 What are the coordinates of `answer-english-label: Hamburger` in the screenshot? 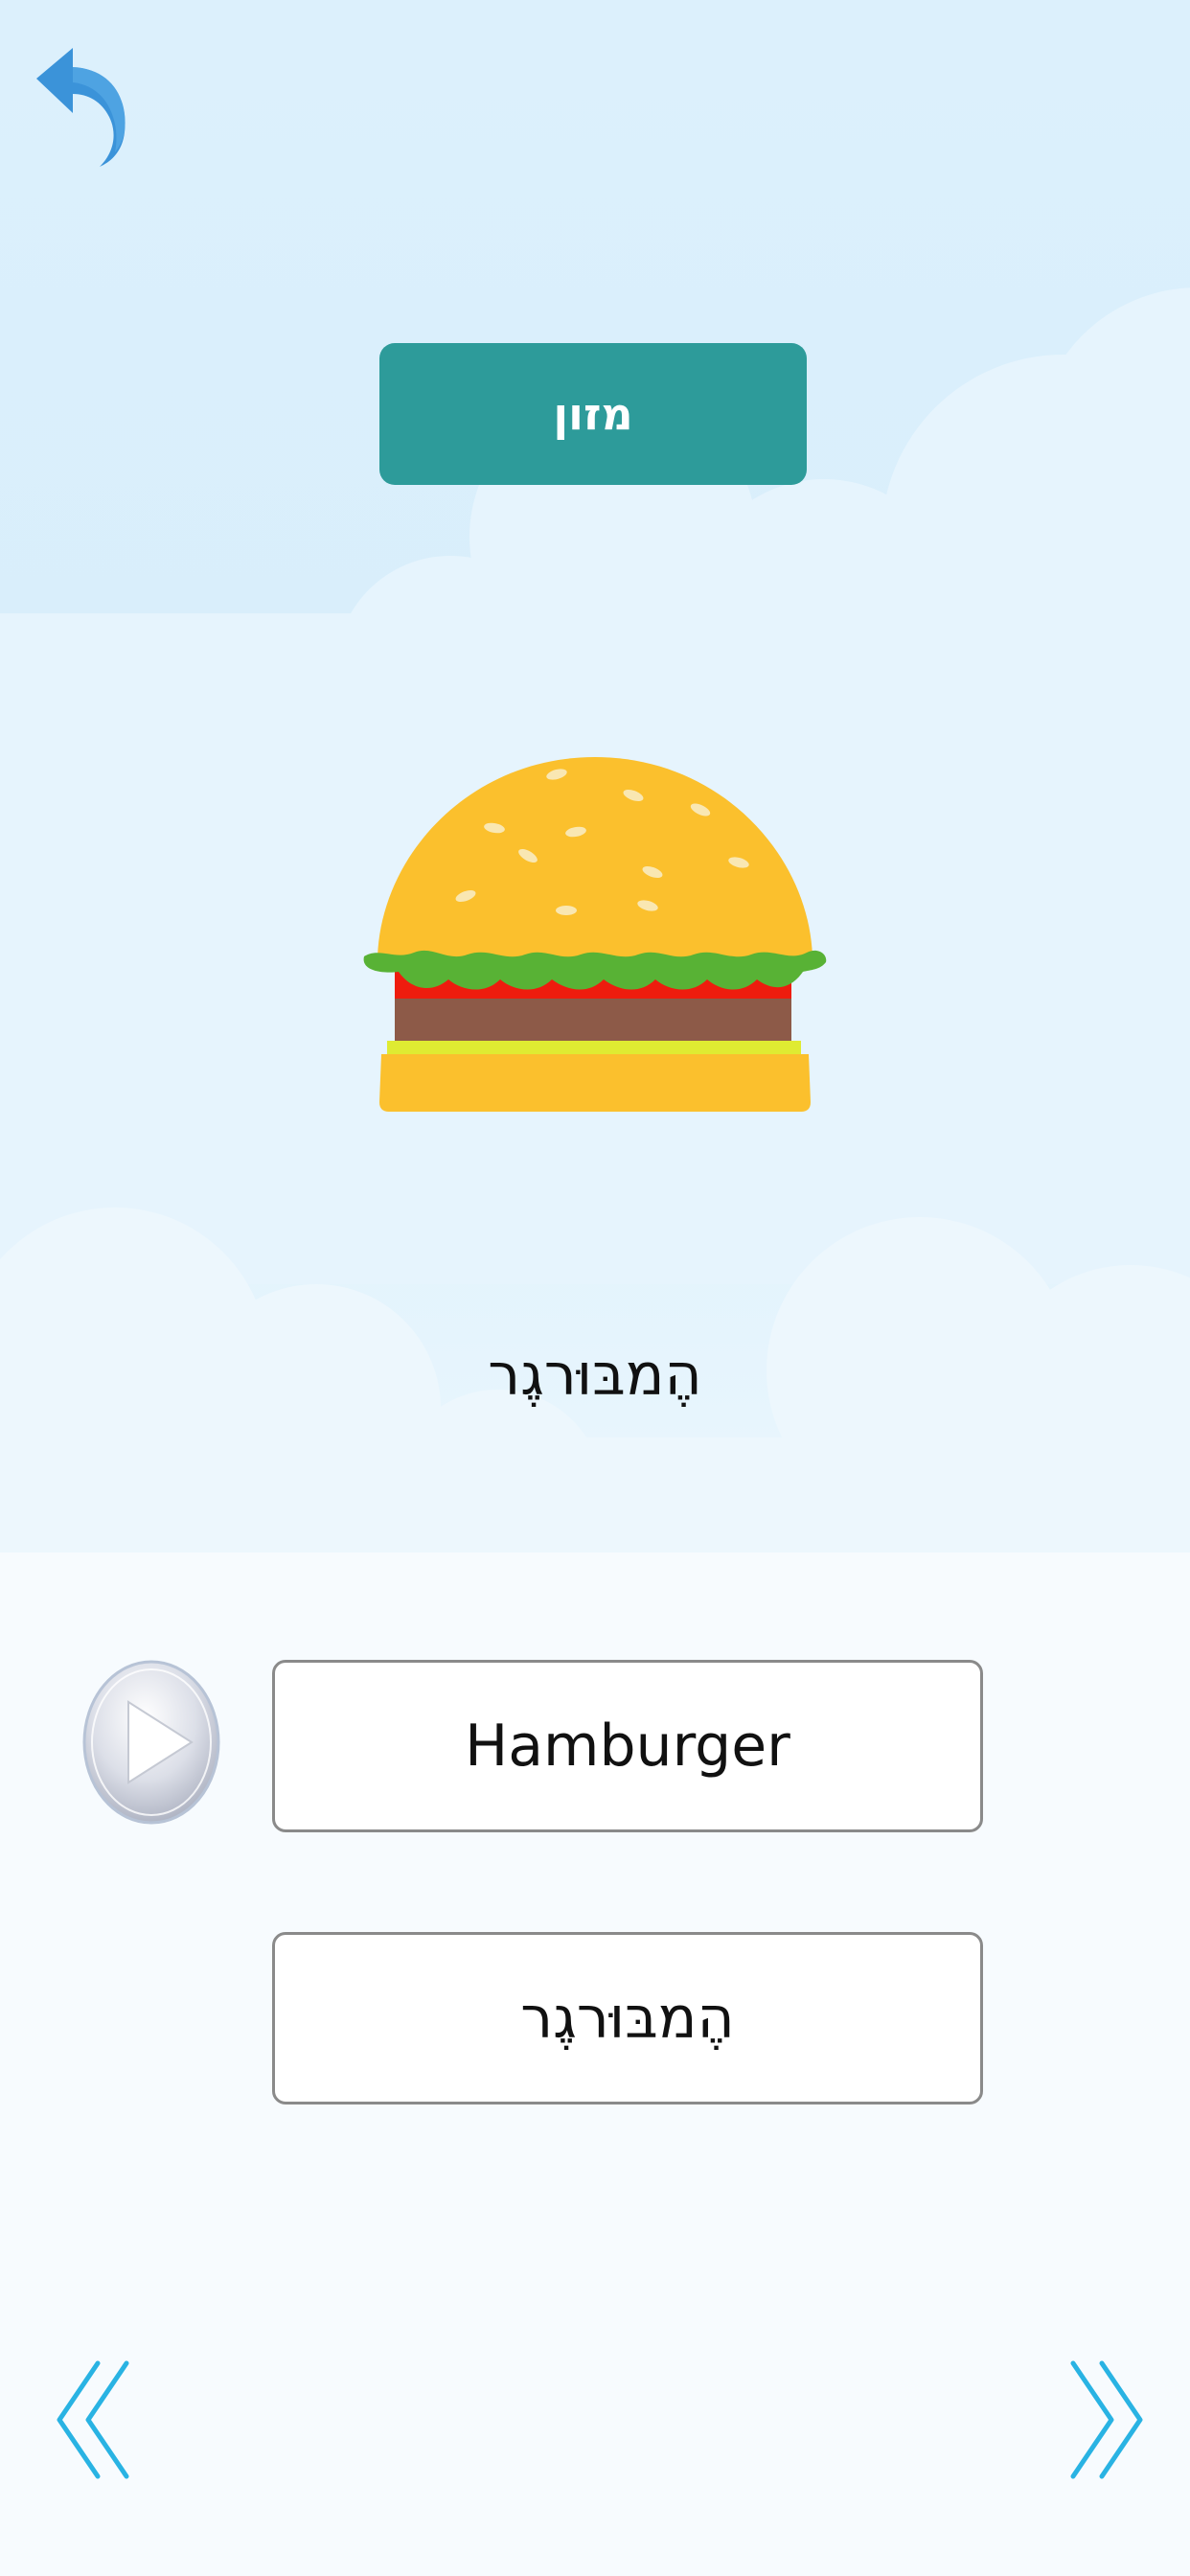 It's located at (627, 1746).